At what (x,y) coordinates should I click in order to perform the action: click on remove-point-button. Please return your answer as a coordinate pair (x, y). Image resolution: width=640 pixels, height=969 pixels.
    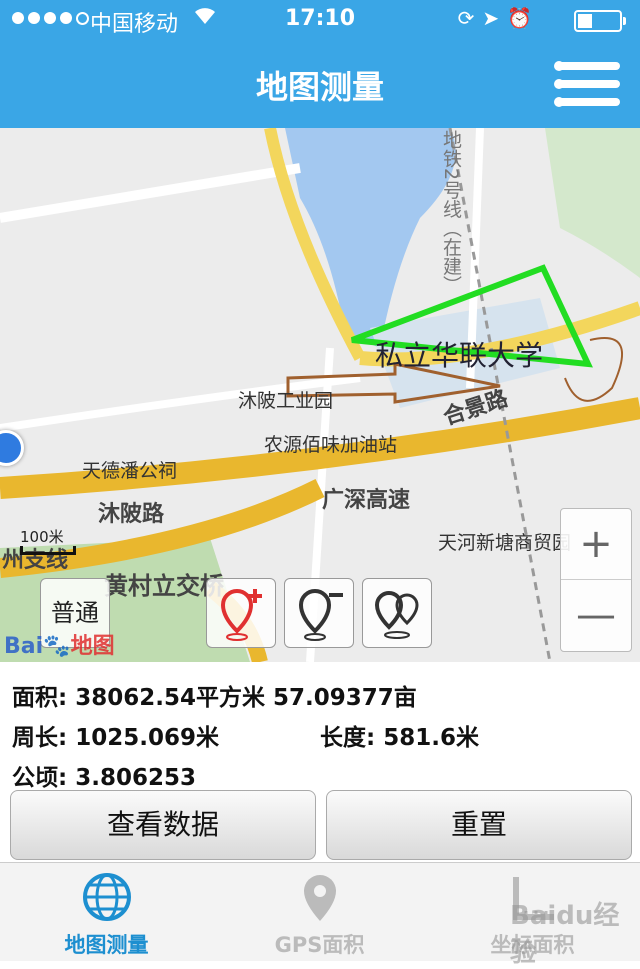
    Looking at the image, I should click on (319, 613).